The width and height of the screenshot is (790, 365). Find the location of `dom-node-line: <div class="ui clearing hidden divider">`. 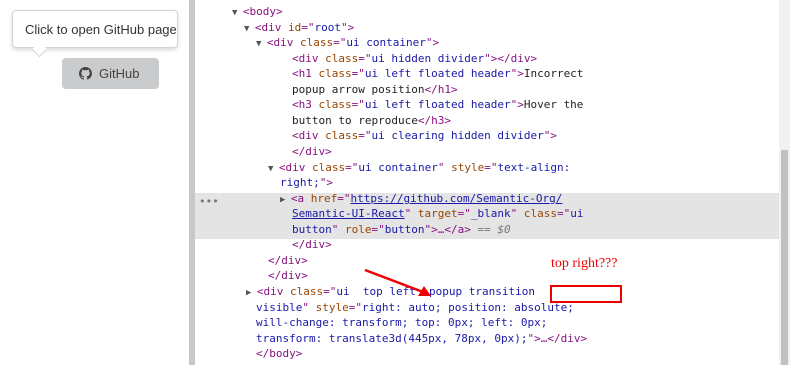

dom-node-line: <div class="ui clearing hidden divider"> is located at coordinates (424, 136).